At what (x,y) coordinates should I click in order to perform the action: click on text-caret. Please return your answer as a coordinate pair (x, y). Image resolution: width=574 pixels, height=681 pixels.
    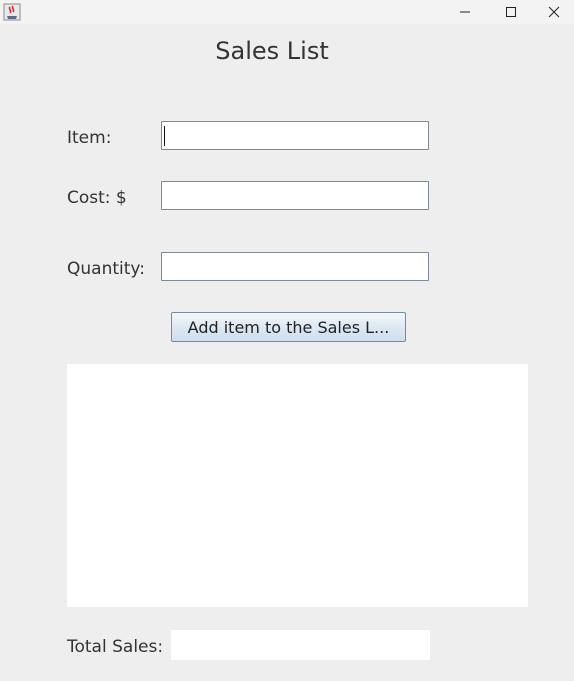
    Looking at the image, I should click on (164, 136).